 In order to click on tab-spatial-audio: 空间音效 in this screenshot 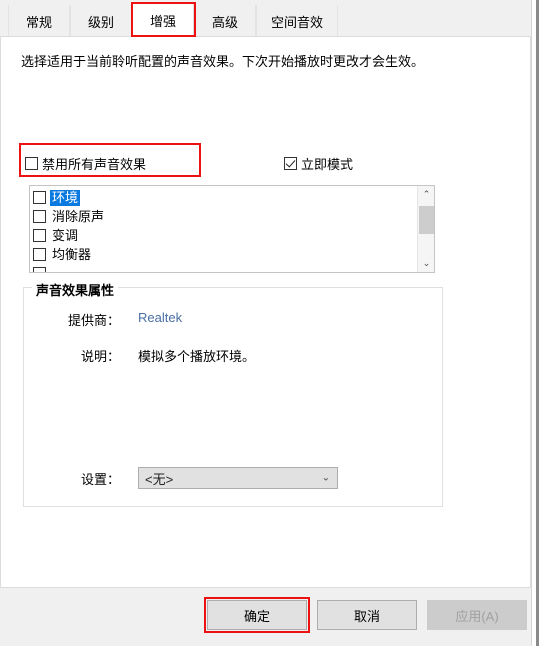, I will do `click(297, 21)`.